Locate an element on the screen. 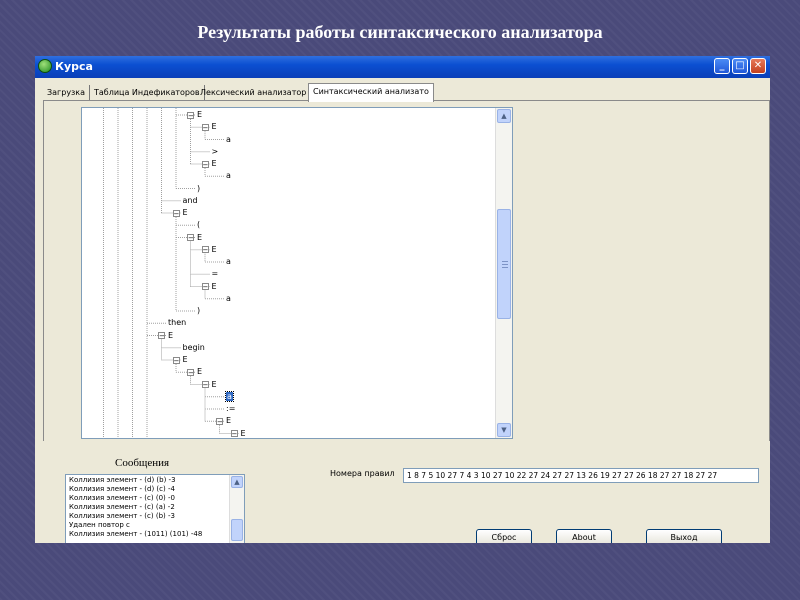 The width and height of the screenshot is (800, 600). tree-node-label: ( is located at coordinates (199, 225).